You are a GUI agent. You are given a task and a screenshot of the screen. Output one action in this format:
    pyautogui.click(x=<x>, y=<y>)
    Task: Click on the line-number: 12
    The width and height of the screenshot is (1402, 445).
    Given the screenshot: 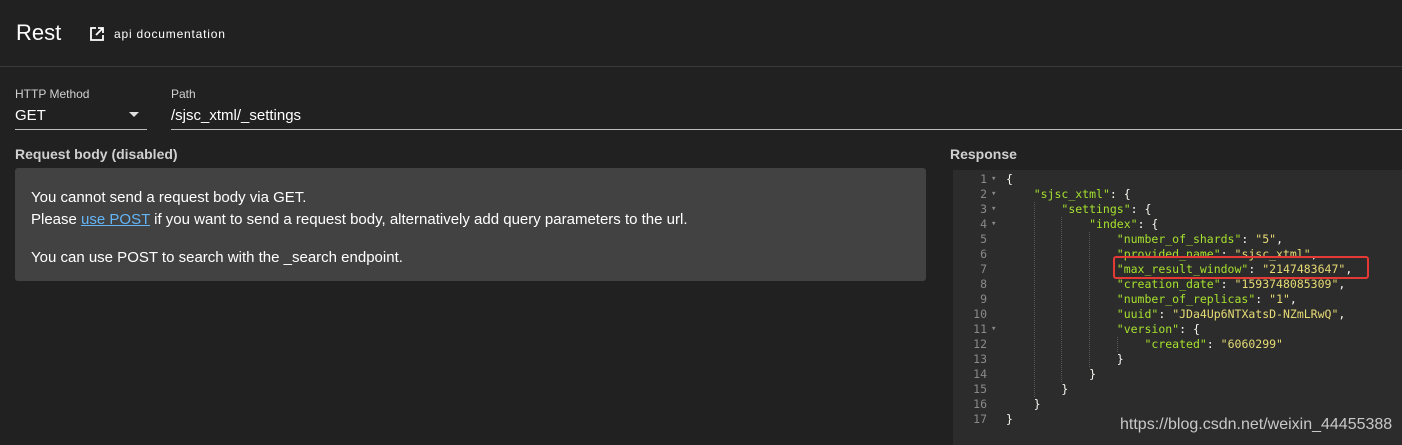 What is the action you would take?
    pyautogui.click(x=980, y=344)
    